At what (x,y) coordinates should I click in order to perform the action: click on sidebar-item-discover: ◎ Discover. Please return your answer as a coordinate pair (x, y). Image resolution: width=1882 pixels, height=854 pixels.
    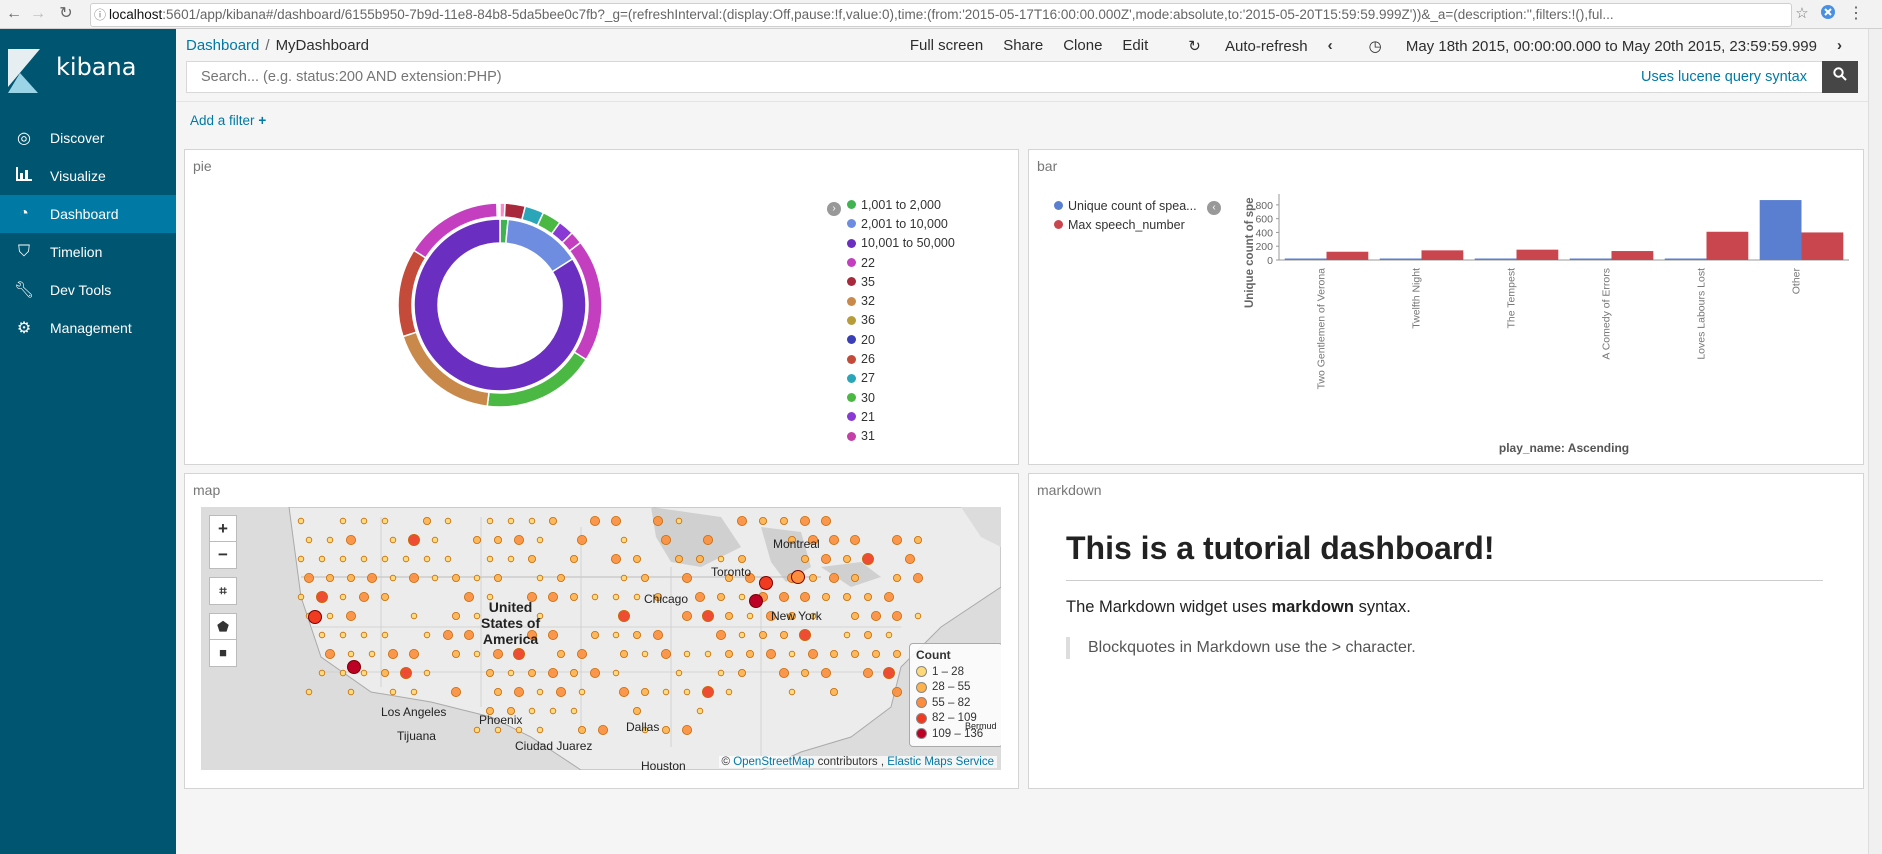
    Looking at the image, I should click on (88, 138).